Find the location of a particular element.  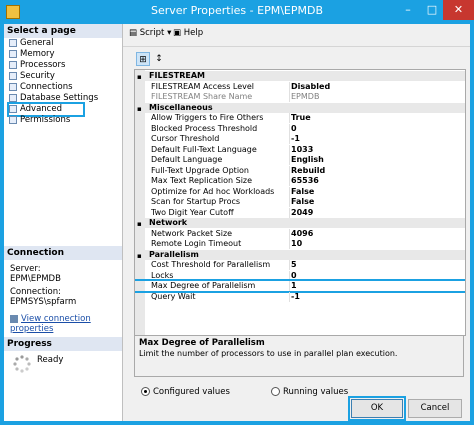

minimize-button: – is located at coordinates (408, 10).